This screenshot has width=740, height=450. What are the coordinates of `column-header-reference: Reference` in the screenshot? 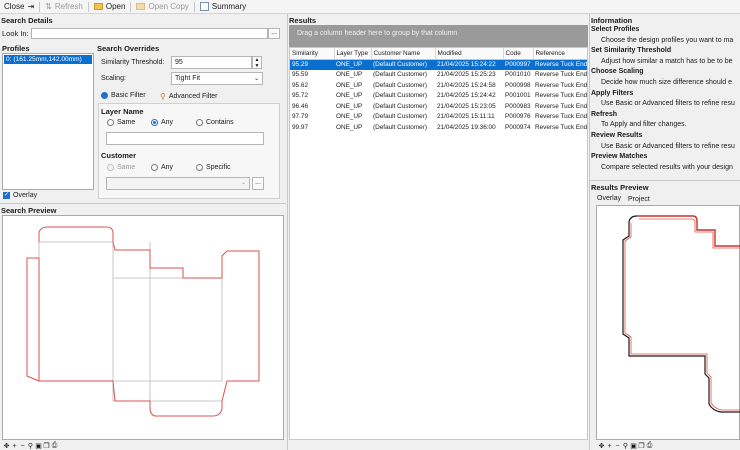 It's located at (560, 54).